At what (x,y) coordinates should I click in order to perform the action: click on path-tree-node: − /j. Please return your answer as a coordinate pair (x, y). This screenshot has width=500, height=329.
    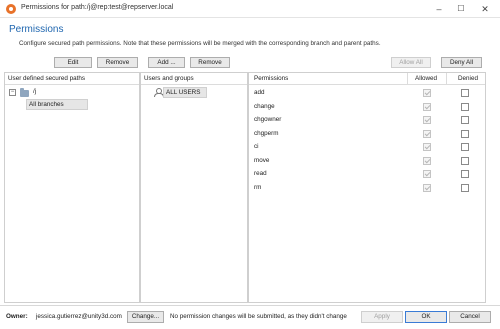
    Looking at the image, I should click on (69, 93).